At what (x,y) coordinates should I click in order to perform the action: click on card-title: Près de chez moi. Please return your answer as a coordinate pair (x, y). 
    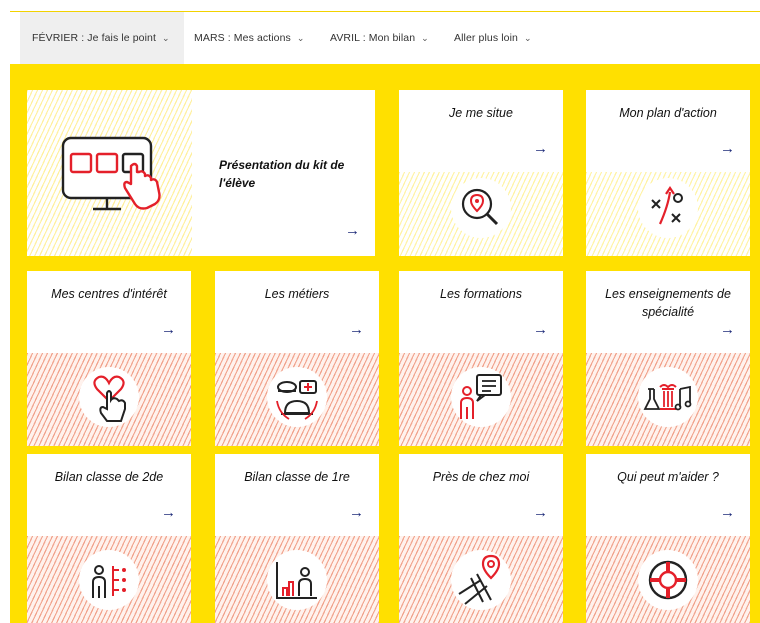
    Looking at the image, I should click on (481, 477).